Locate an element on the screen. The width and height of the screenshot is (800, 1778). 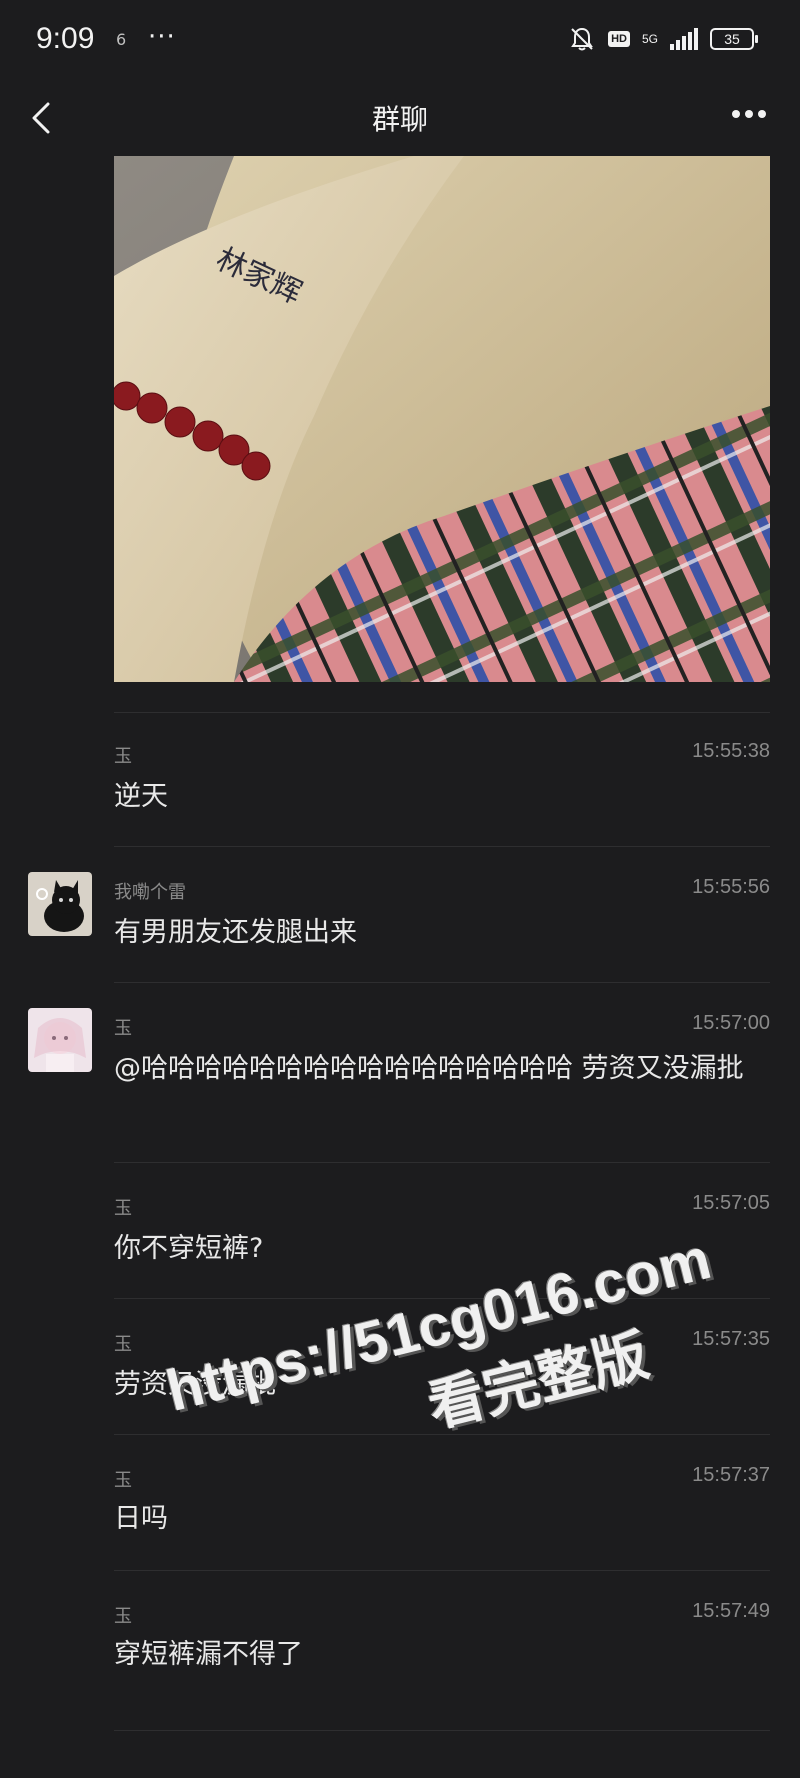
signal-icon is located at coordinates (684, 39).